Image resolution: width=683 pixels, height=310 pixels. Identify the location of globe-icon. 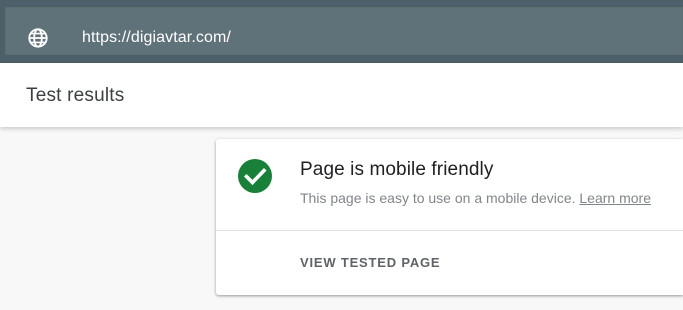
(38, 38).